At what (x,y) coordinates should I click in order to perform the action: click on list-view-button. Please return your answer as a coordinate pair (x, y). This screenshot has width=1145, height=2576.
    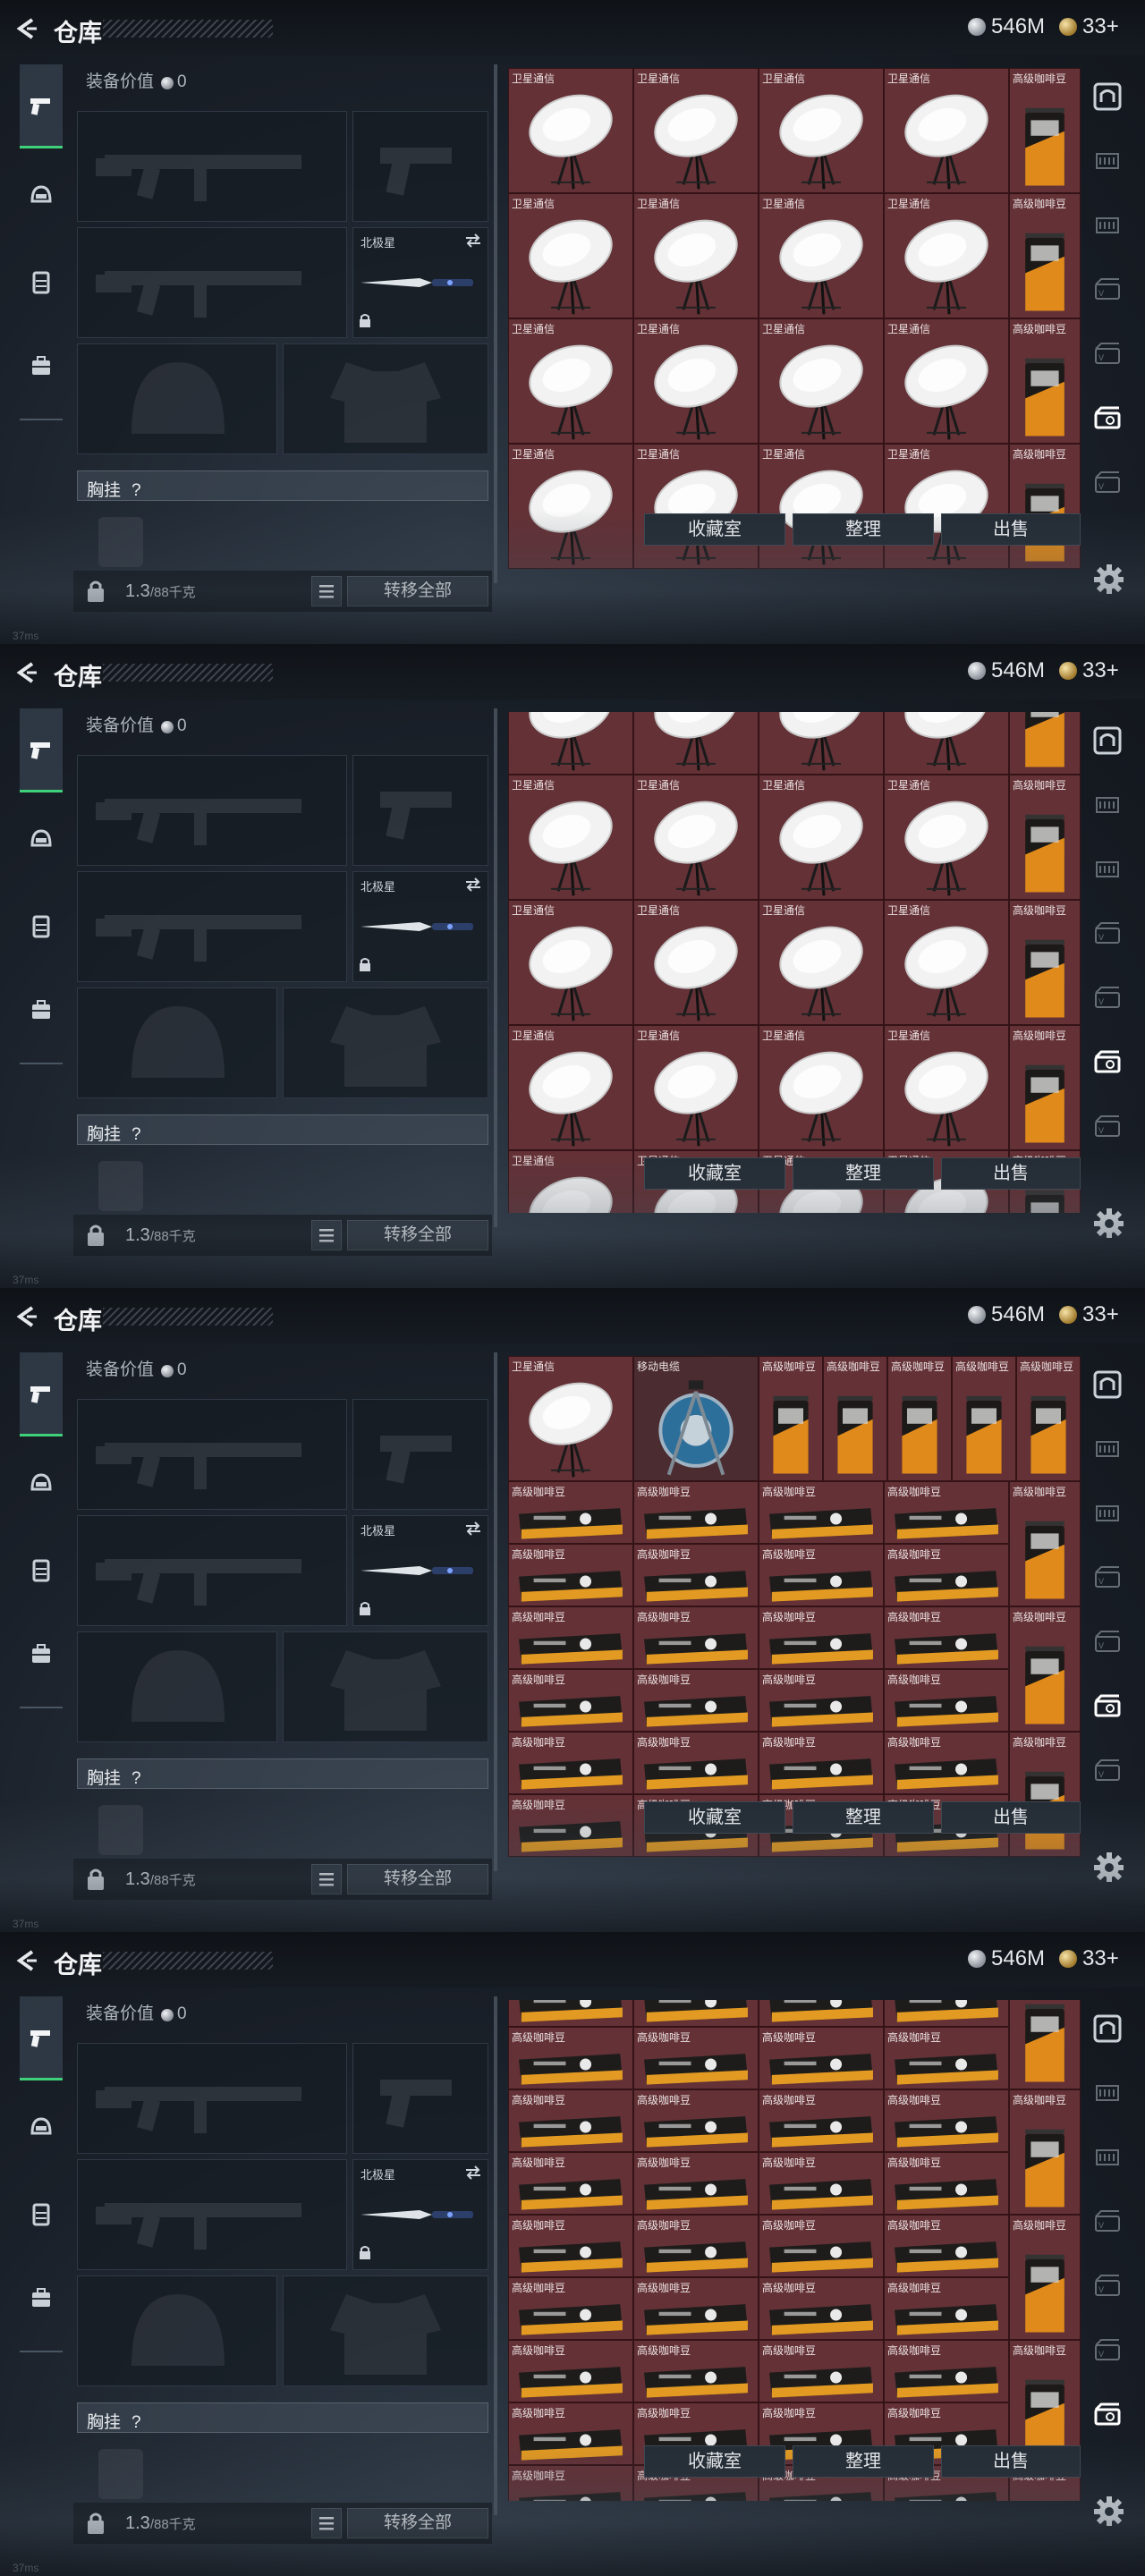
    Looking at the image, I should click on (326, 1235).